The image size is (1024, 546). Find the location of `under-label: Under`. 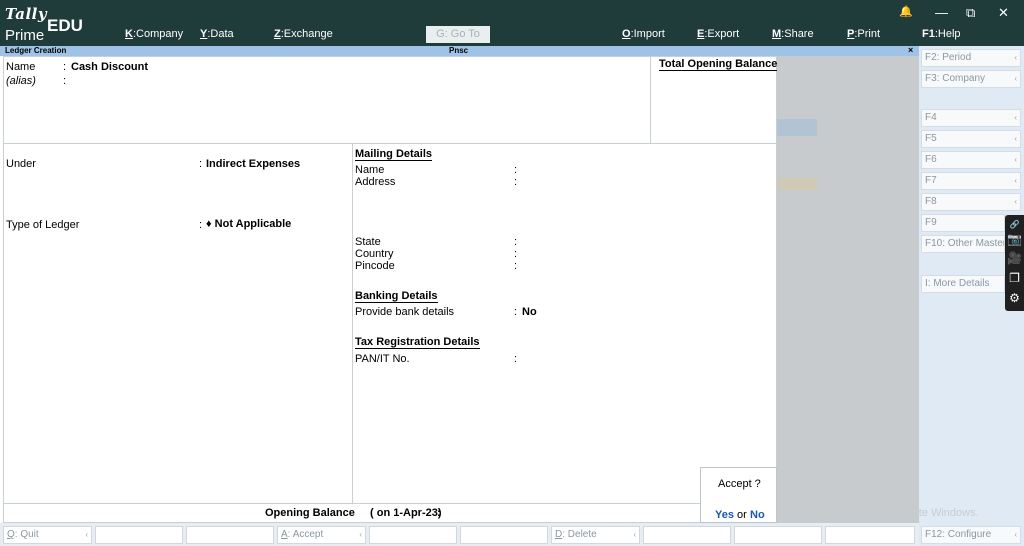

under-label: Under is located at coordinates (21, 164).